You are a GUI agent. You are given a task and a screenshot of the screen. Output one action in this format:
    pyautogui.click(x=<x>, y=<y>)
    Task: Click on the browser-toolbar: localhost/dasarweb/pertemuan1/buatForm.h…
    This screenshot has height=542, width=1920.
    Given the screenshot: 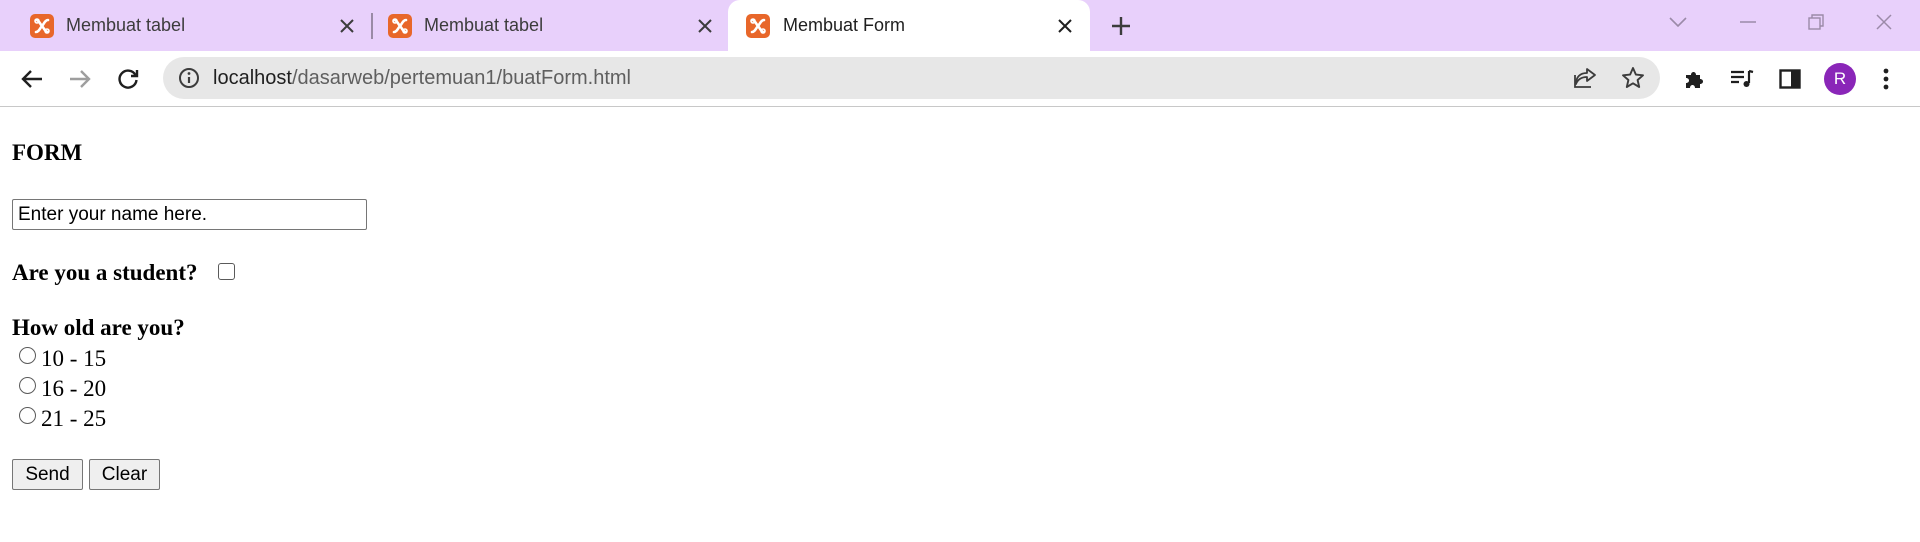 What is the action you would take?
    pyautogui.click(x=960, y=79)
    